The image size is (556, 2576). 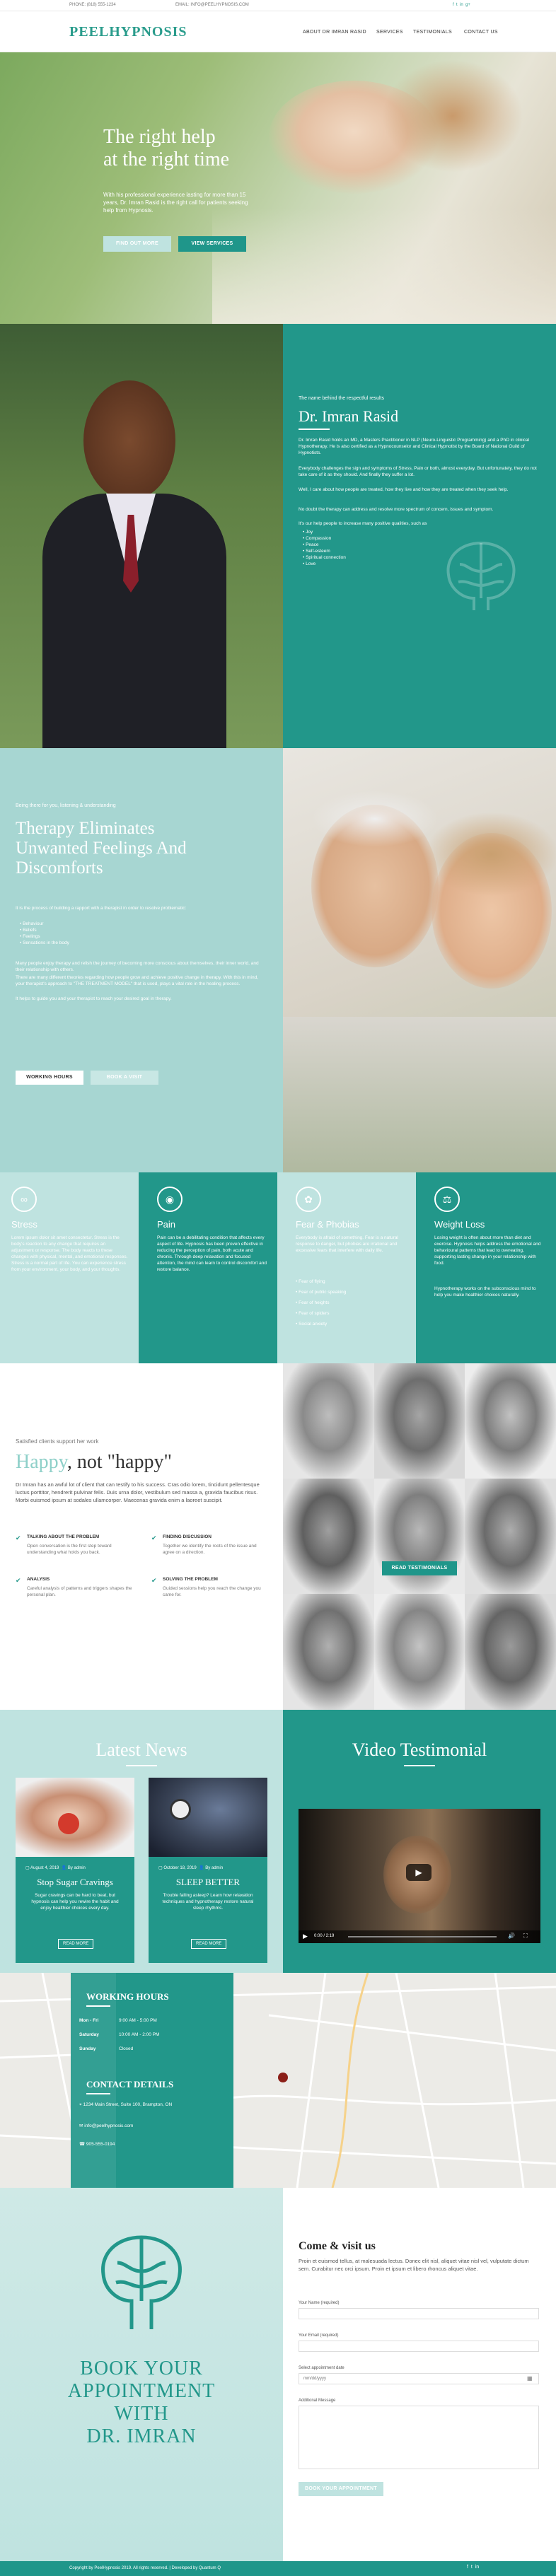 What do you see at coordinates (390, 32) in the screenshot?
I see `nav-services: SERVICES` at bounding box center [390, 32].